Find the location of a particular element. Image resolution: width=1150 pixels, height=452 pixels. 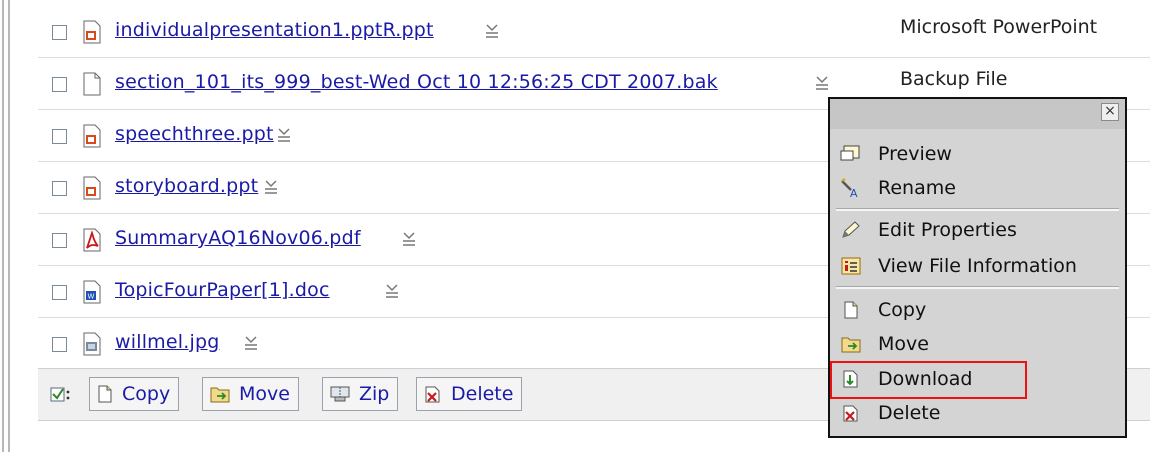

move-button: Move is located at coordinates (250, 394).